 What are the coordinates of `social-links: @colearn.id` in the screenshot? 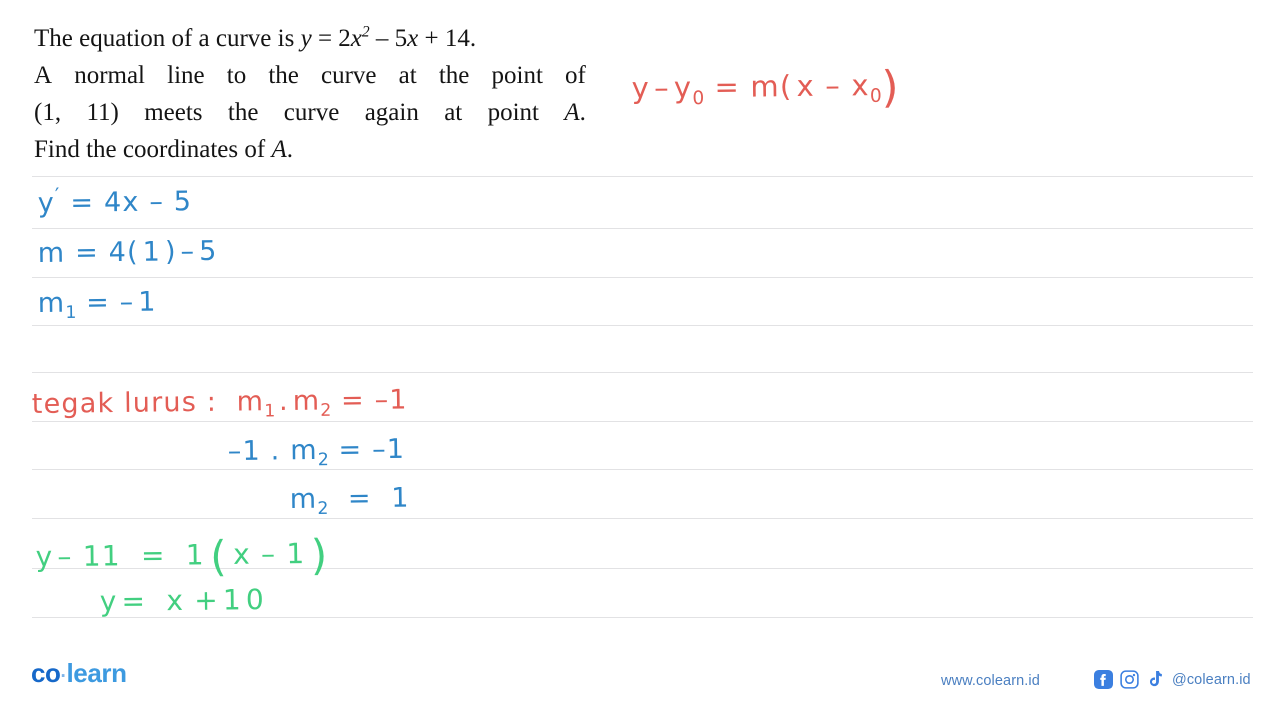 It's located at (1172, 679).